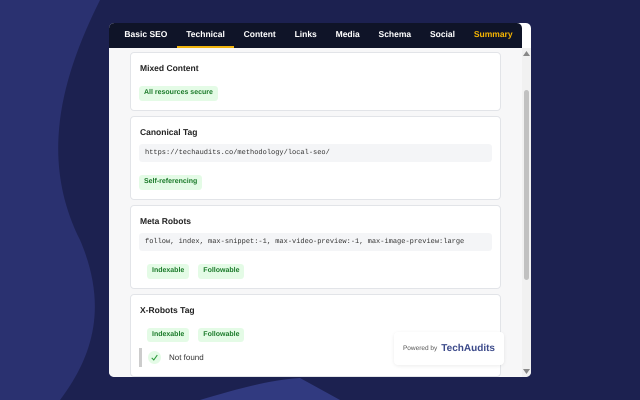 Image resolution: width=640 pixels, height=400 pixels. Describe the element at coordinates (468, 349) in the screenshot. I see `brand-logo: TechAudits` at that location.